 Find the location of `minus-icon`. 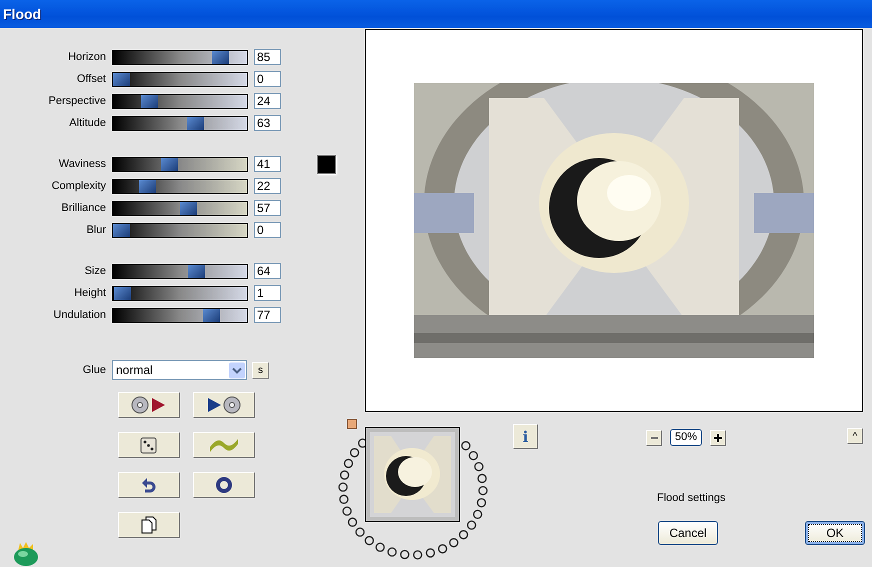

minus-icon is located at coordinates (654, 437).